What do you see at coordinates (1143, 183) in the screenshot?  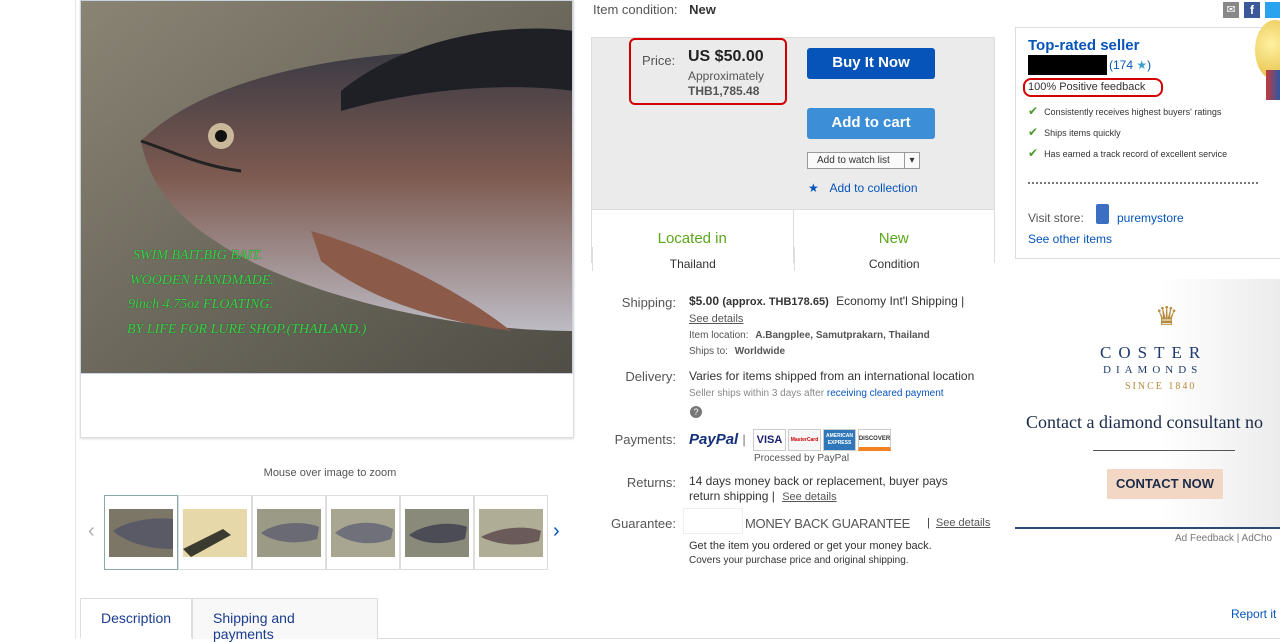 I see `divider` at bounding box center [1143, 183].